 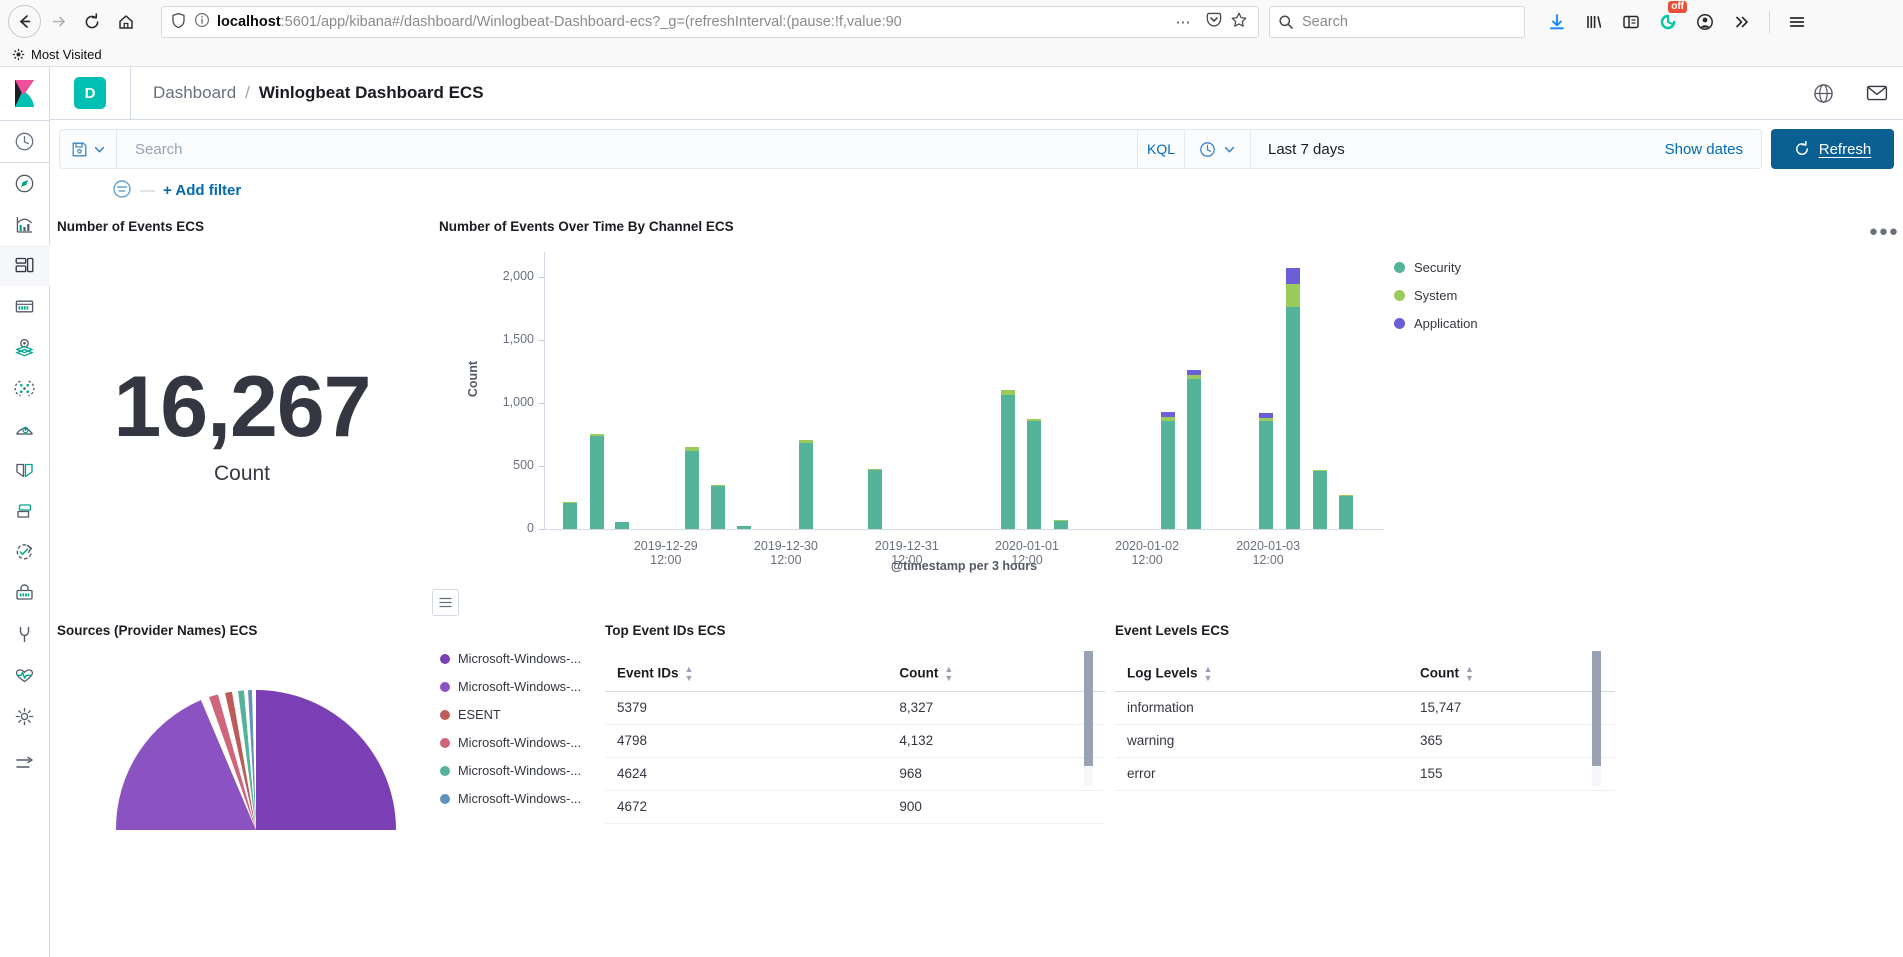 What do you see at coordinates (627, 149) in the screenshot?
I see `search-input: Search` at bounding box center [627, 149].